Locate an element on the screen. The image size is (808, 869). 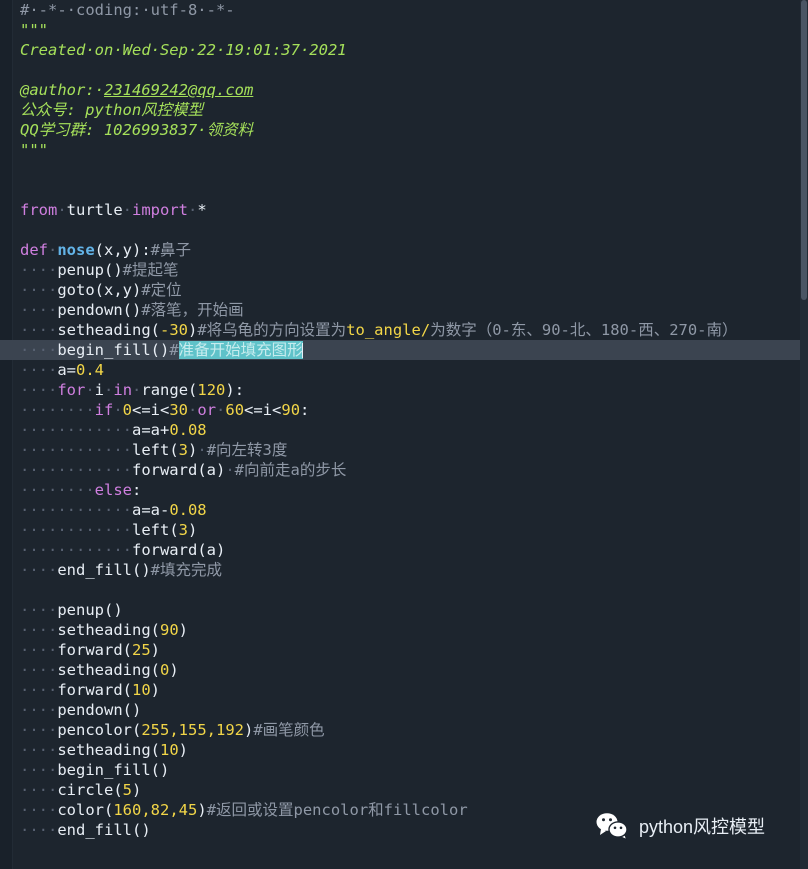
code-line: ····end_fill()#填充完成 is located at coordinates (400, 570).